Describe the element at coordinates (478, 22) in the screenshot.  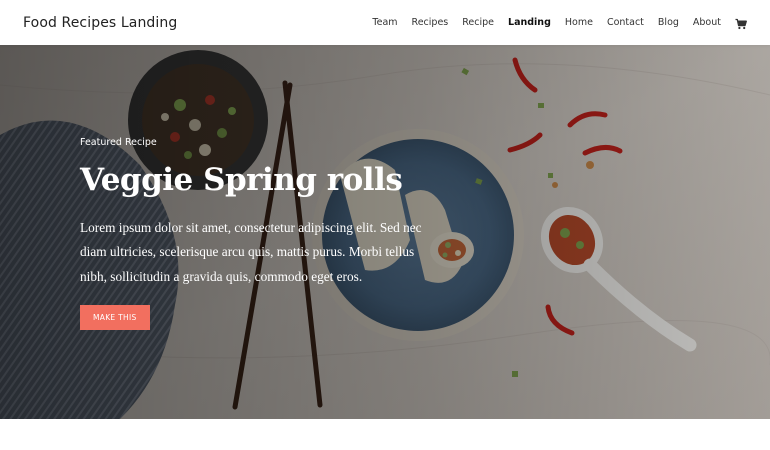
I see `nav-item-recipe: Recipe` at that location.